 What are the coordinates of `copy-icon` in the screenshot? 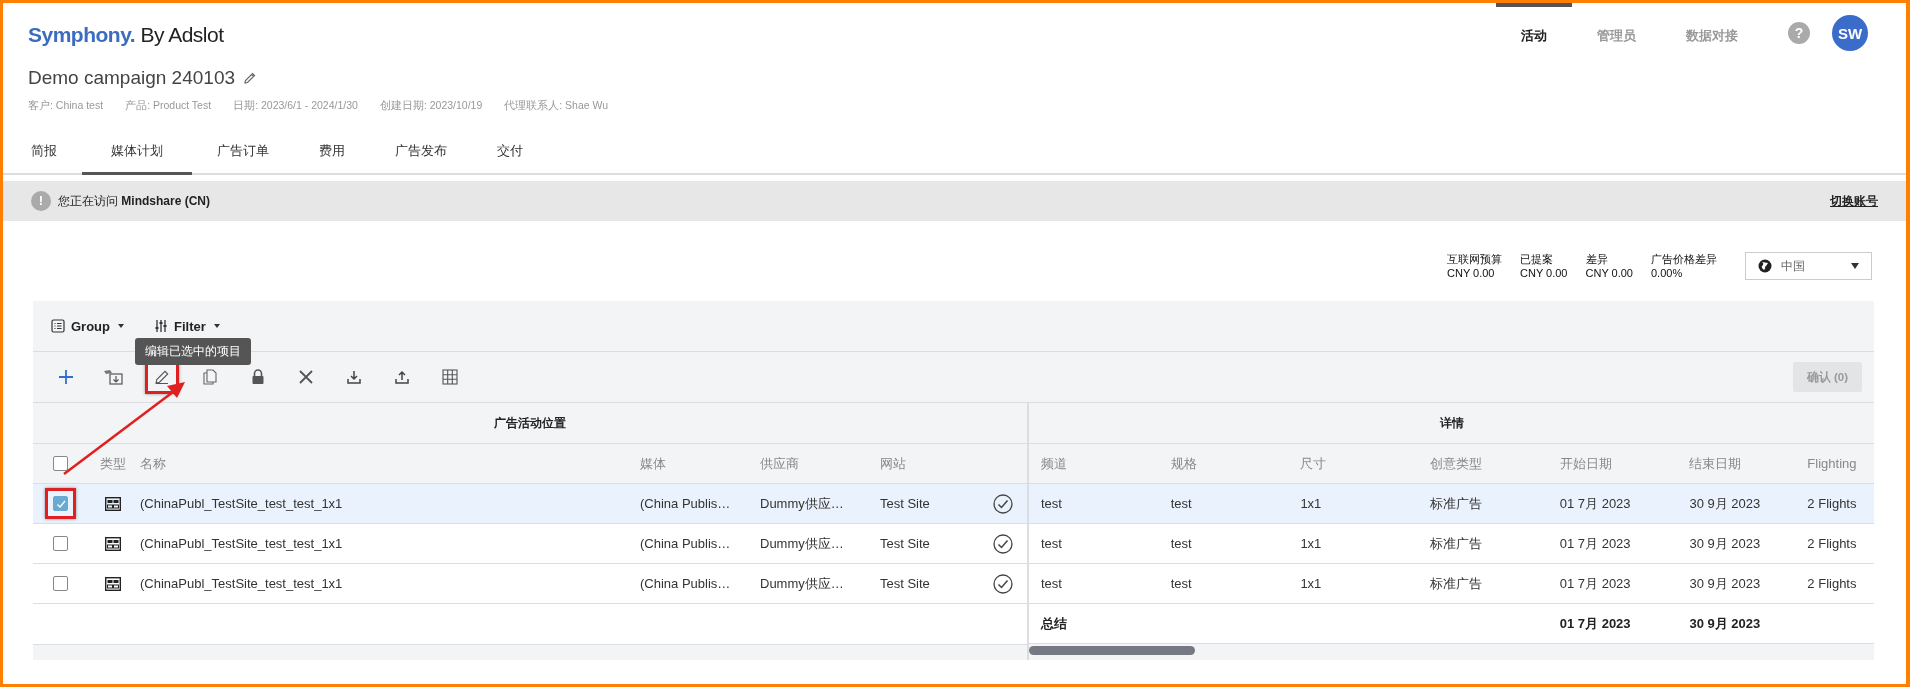 It's located at (210, 377).